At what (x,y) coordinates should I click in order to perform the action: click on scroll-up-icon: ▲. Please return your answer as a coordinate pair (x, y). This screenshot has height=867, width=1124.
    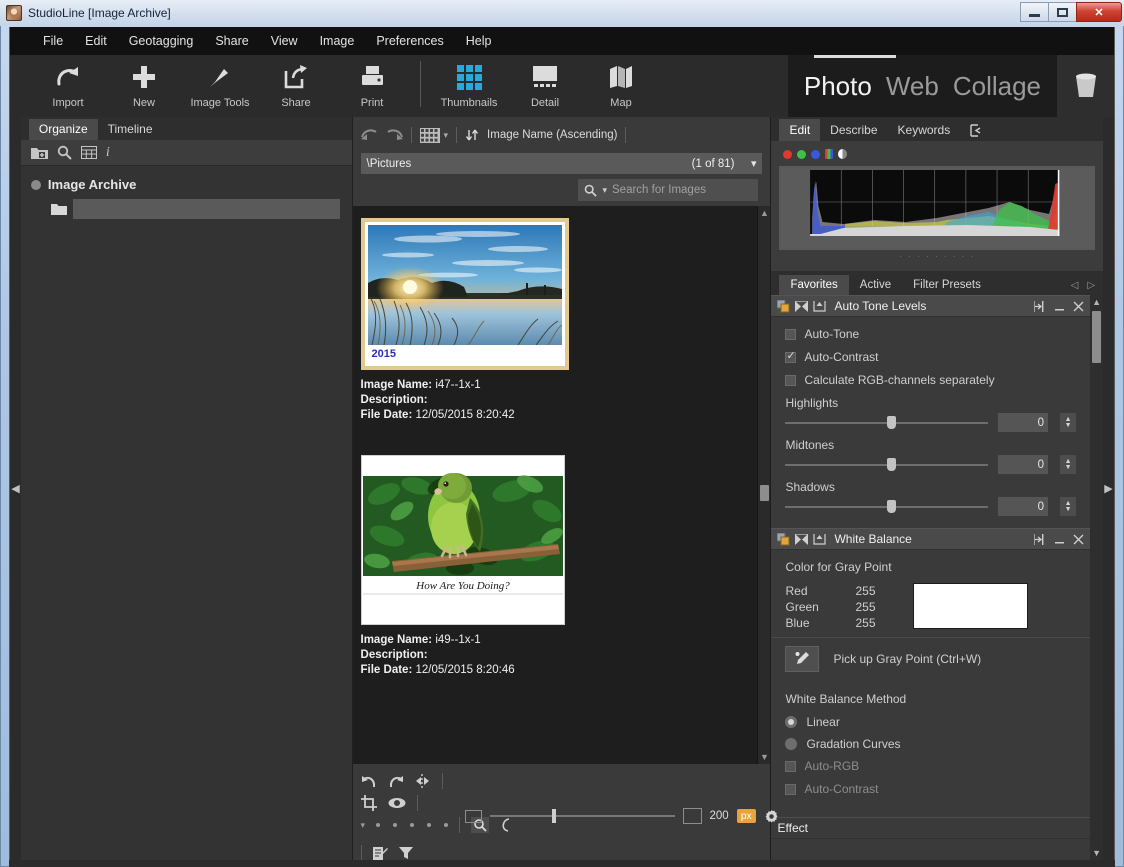
    Looking at the image, I should click on (1096, 302).